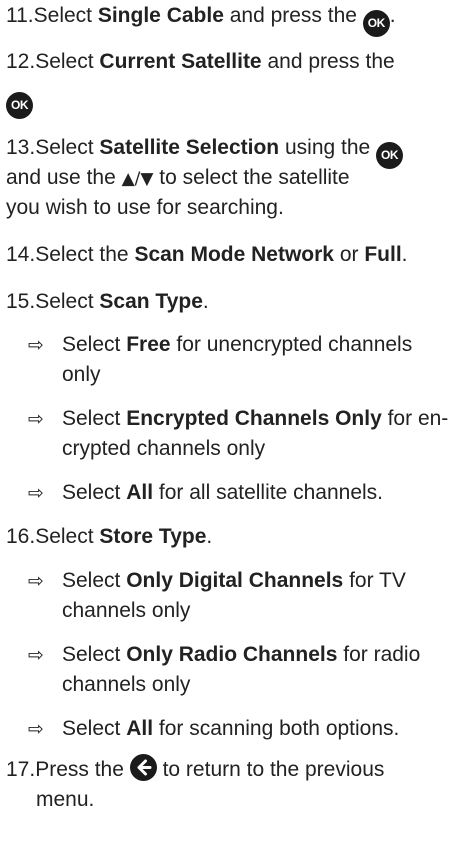 Image resolution: width=470 pixels, height=860 pixels. Describe the element at coordinates (245, 729) in the screenshot. I see `store-type-option-all: ⇨ Select All for scanning both options.` at that location.